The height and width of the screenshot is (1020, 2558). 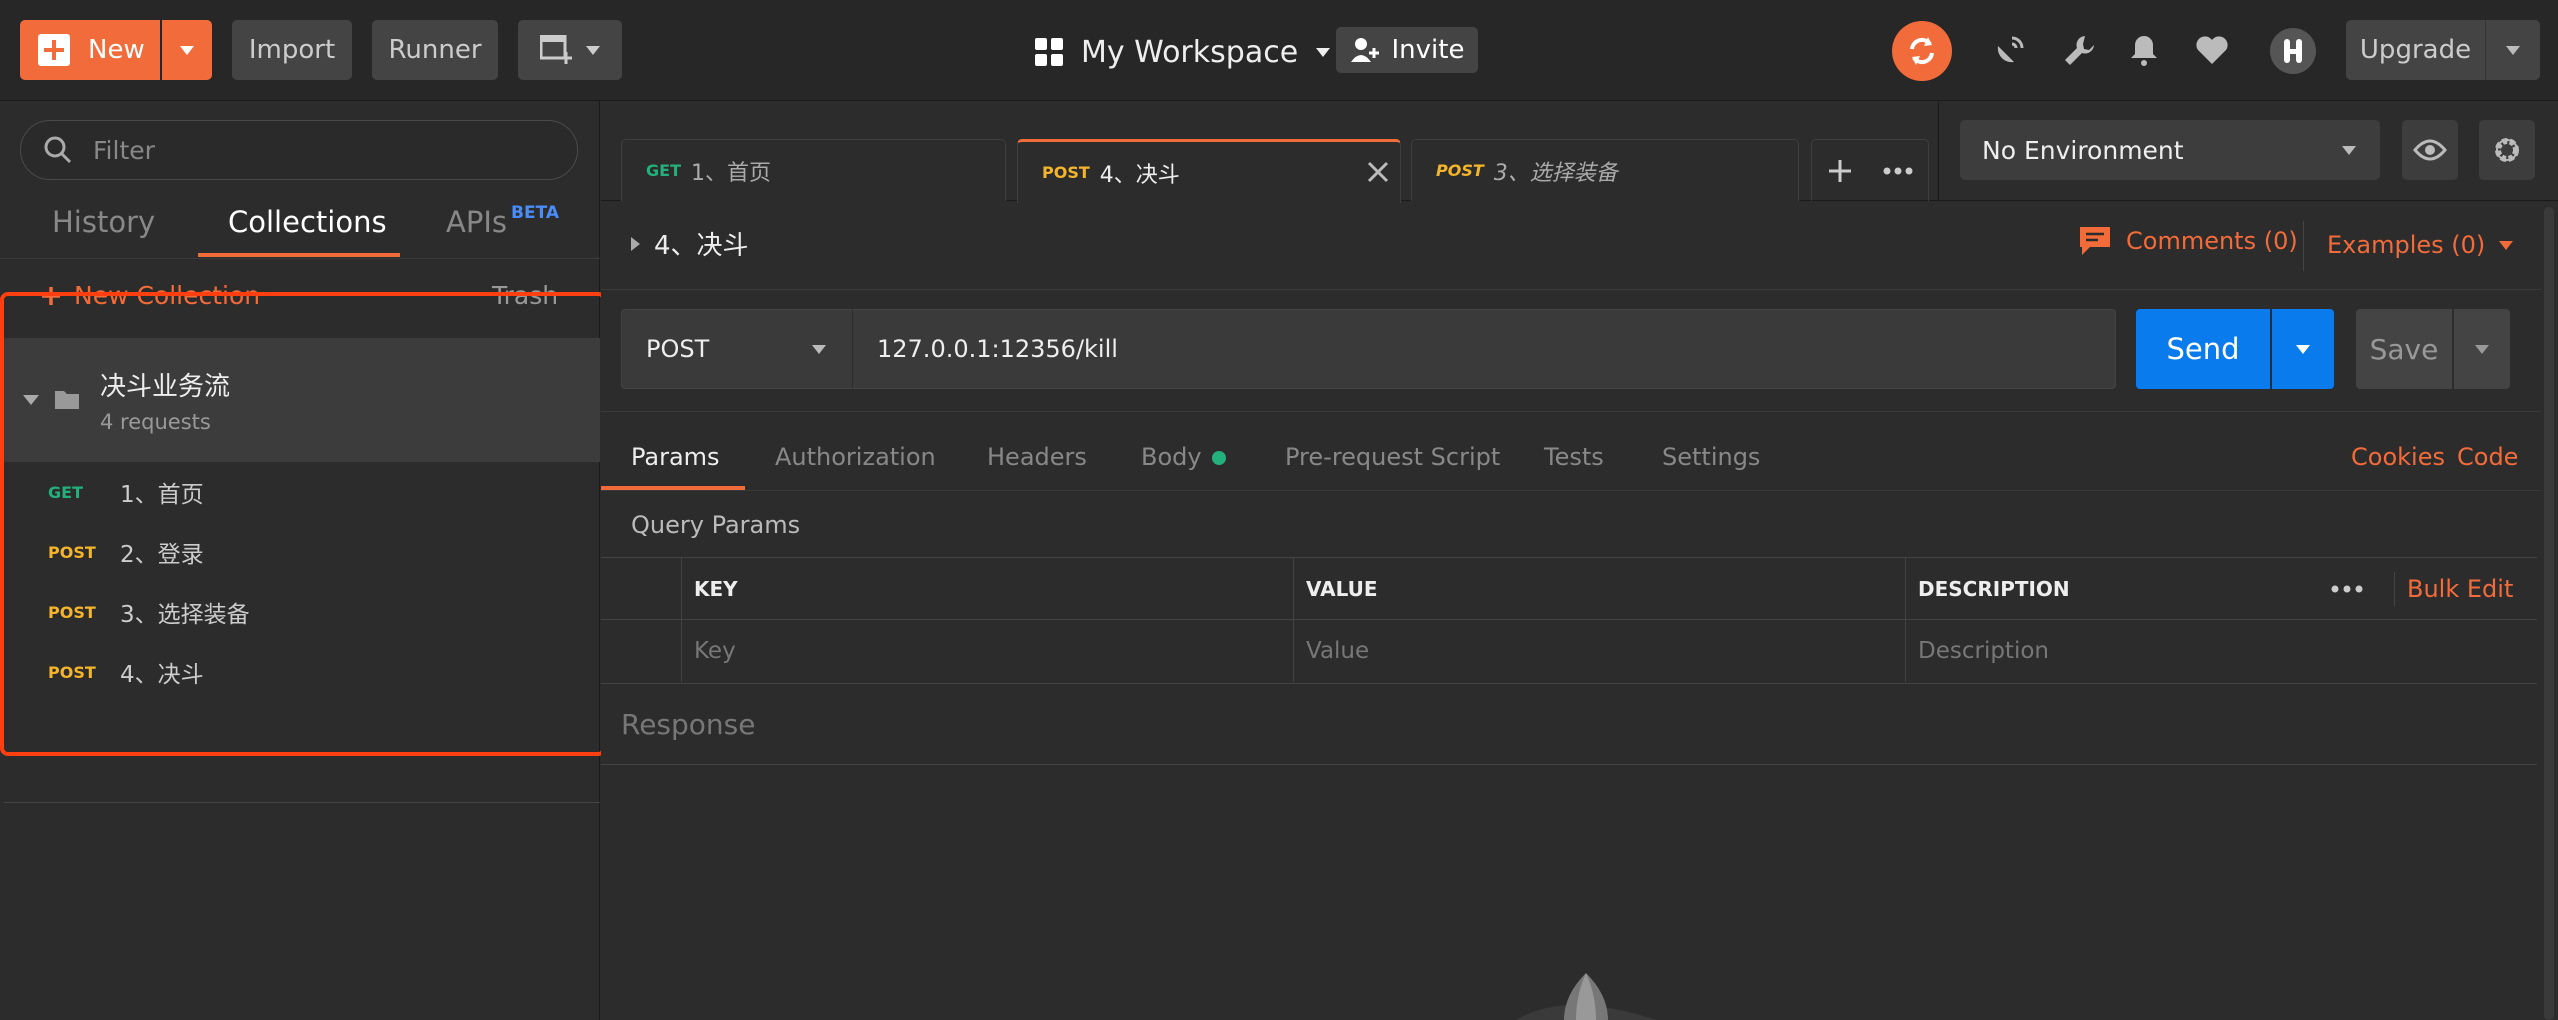 What do you see at coordinates (103, 222) in the screenshot?
I see `tab-history: History` at bounding box center [103, 222].